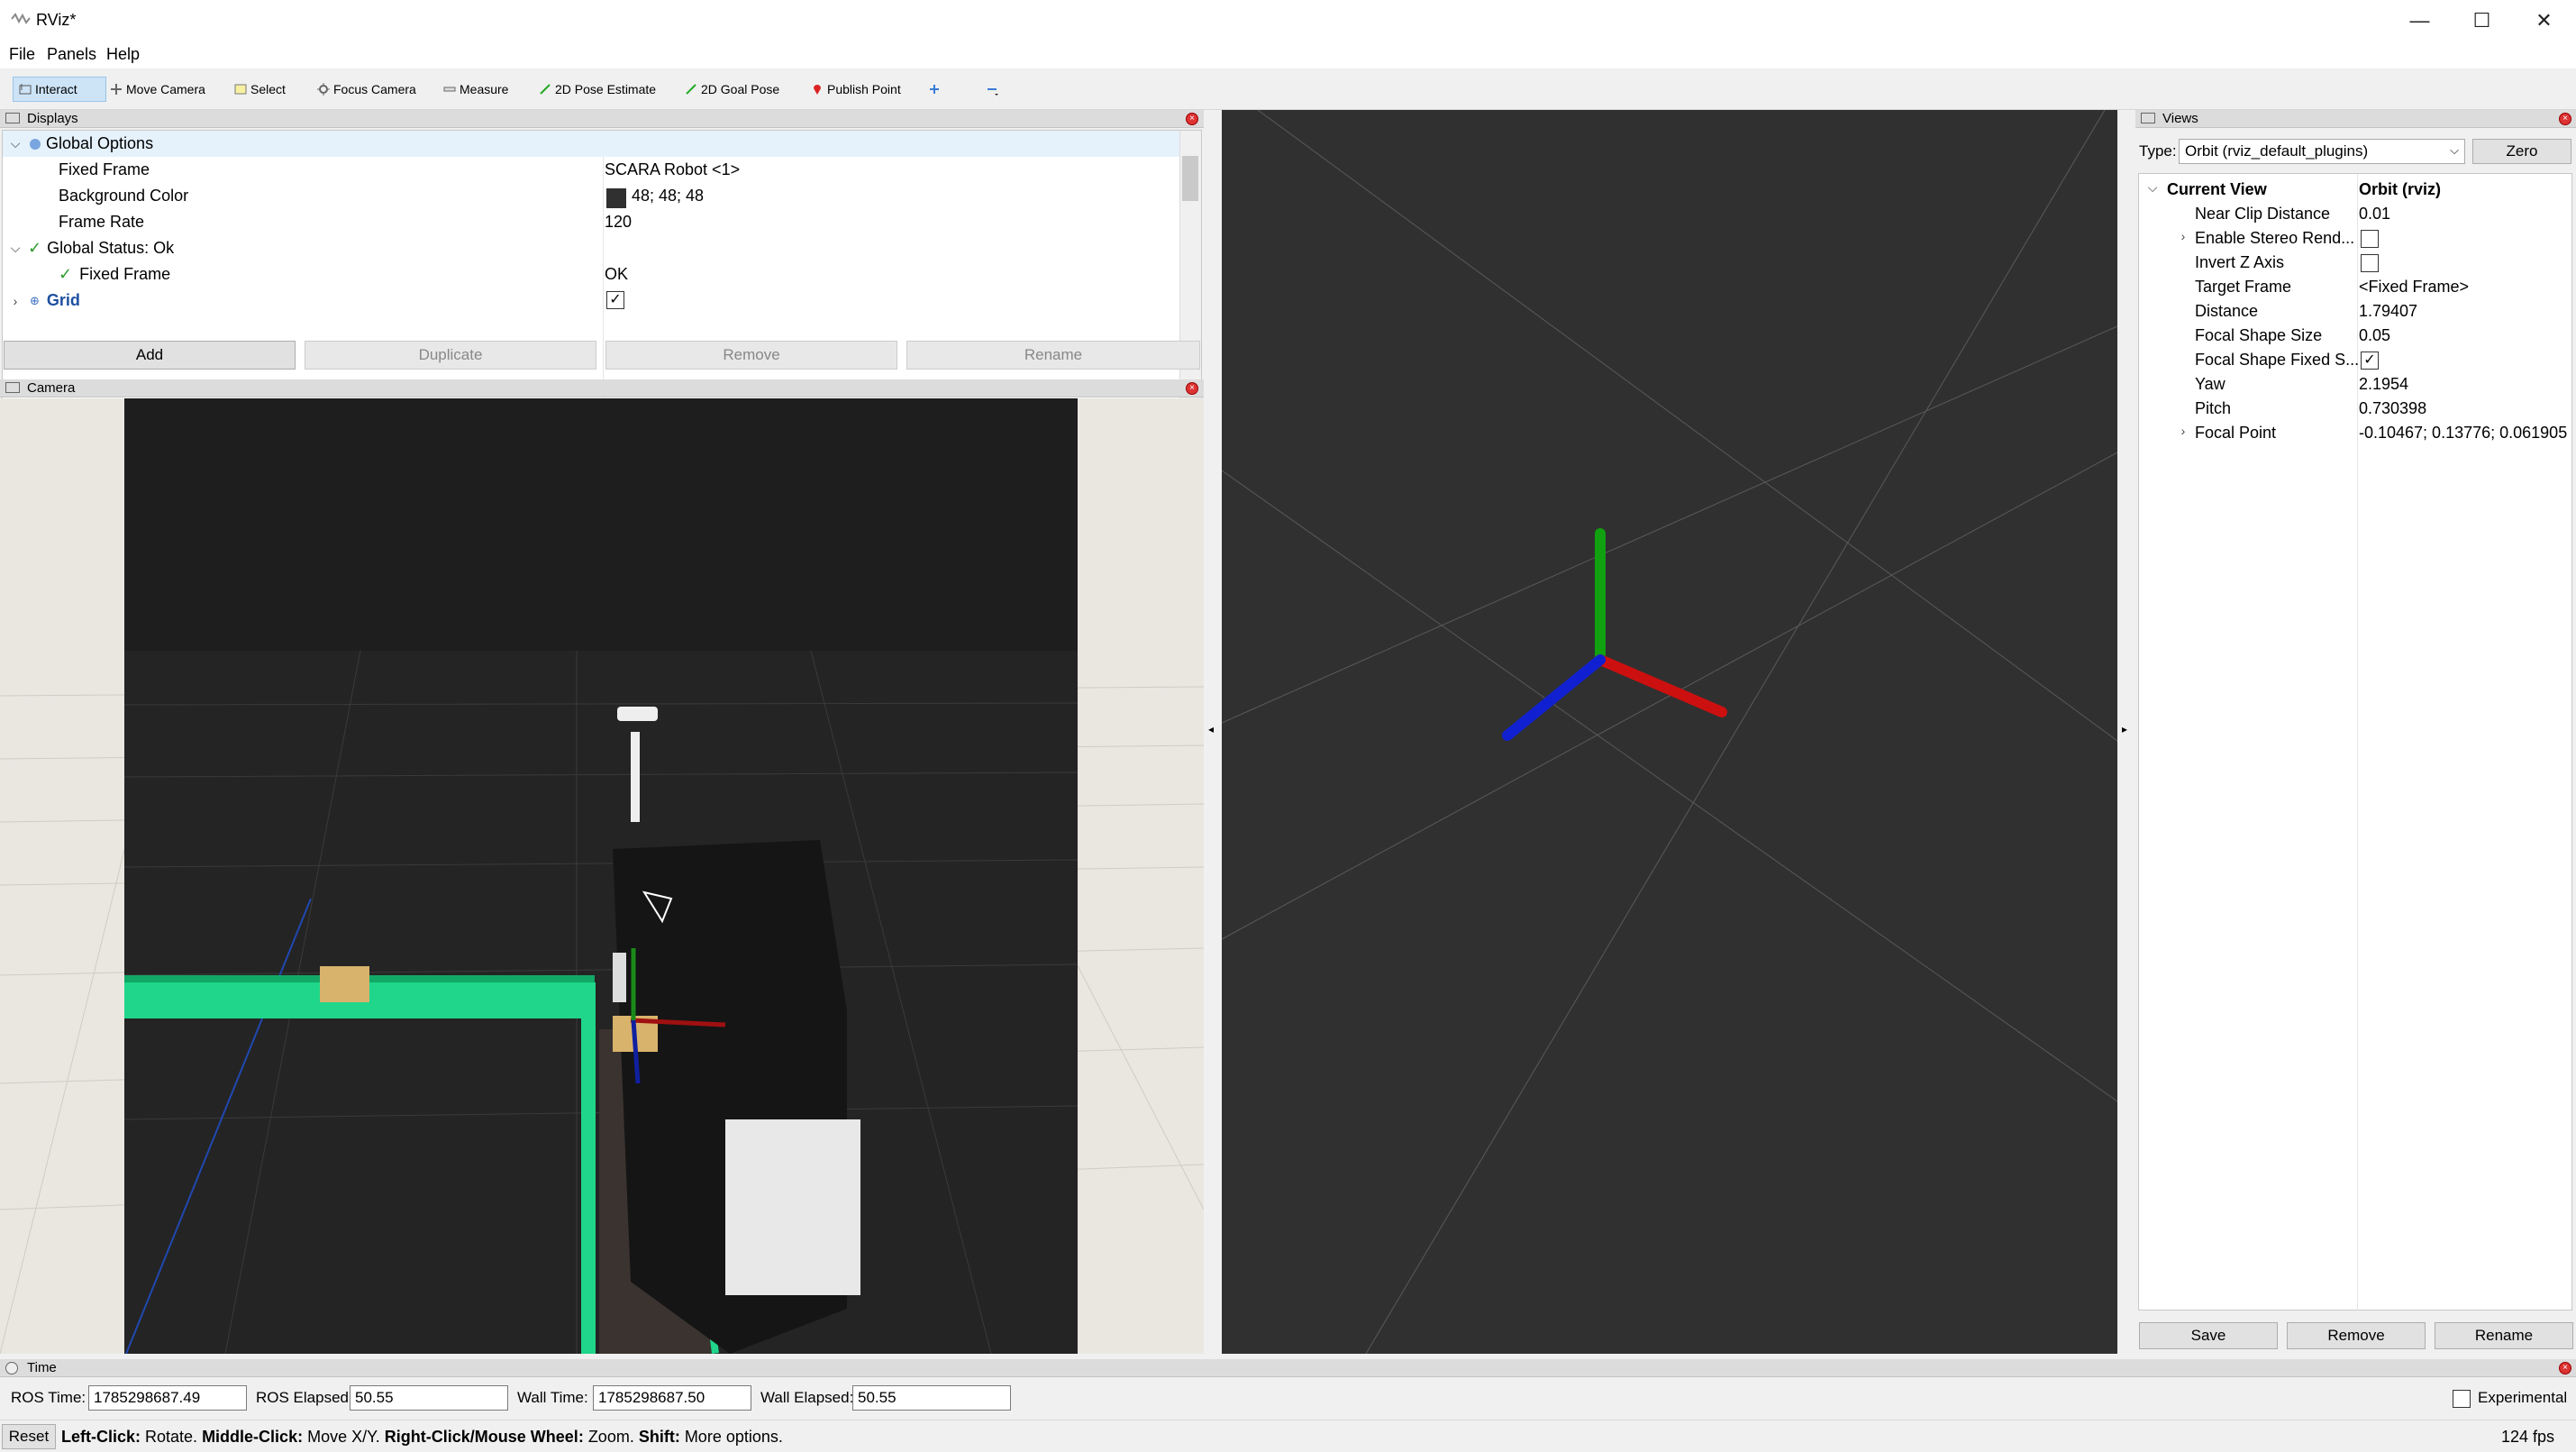 The height and width of the screenshot is (1452, 2576). I want to click on prop-row-focal-shape-fixed: Focal Shape Fixed S... ✓, so click(2357, 361).